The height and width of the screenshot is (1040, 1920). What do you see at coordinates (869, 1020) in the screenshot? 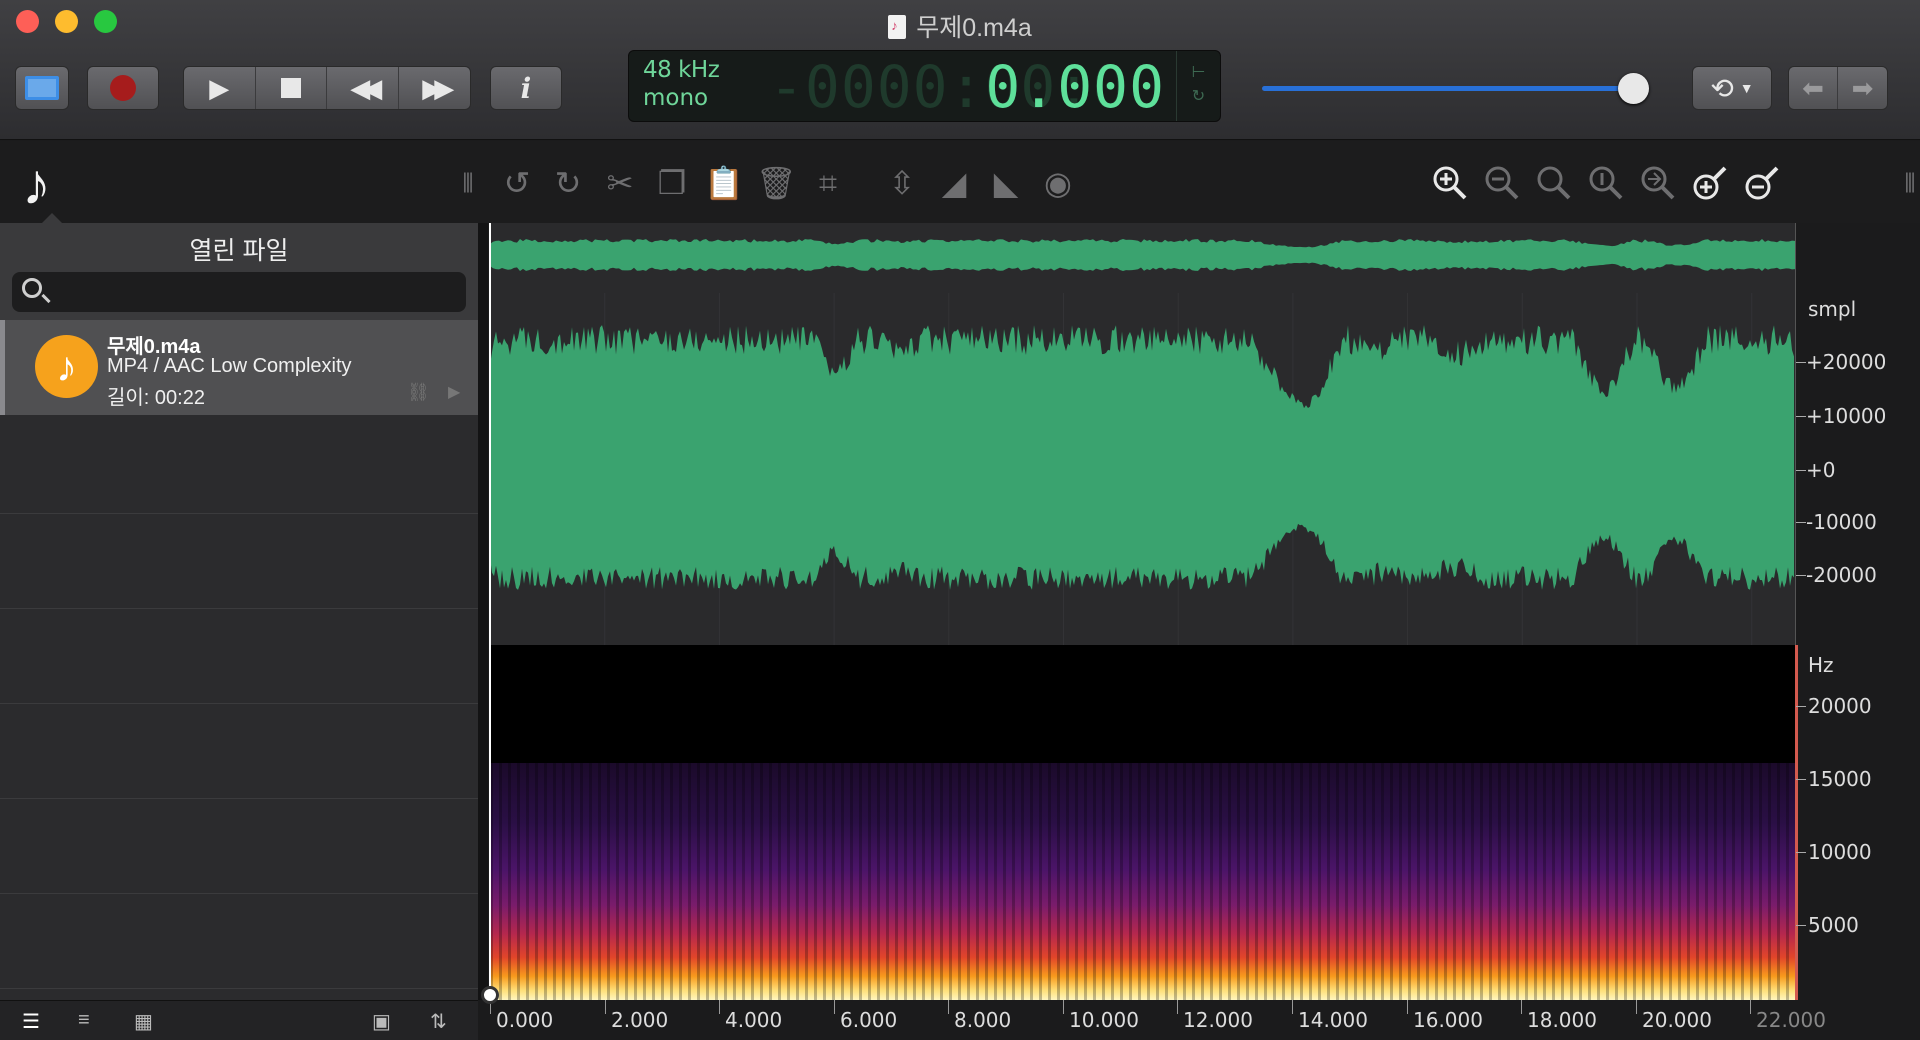
I see `time-label: 6.000` at bounding box center [869, 1020].